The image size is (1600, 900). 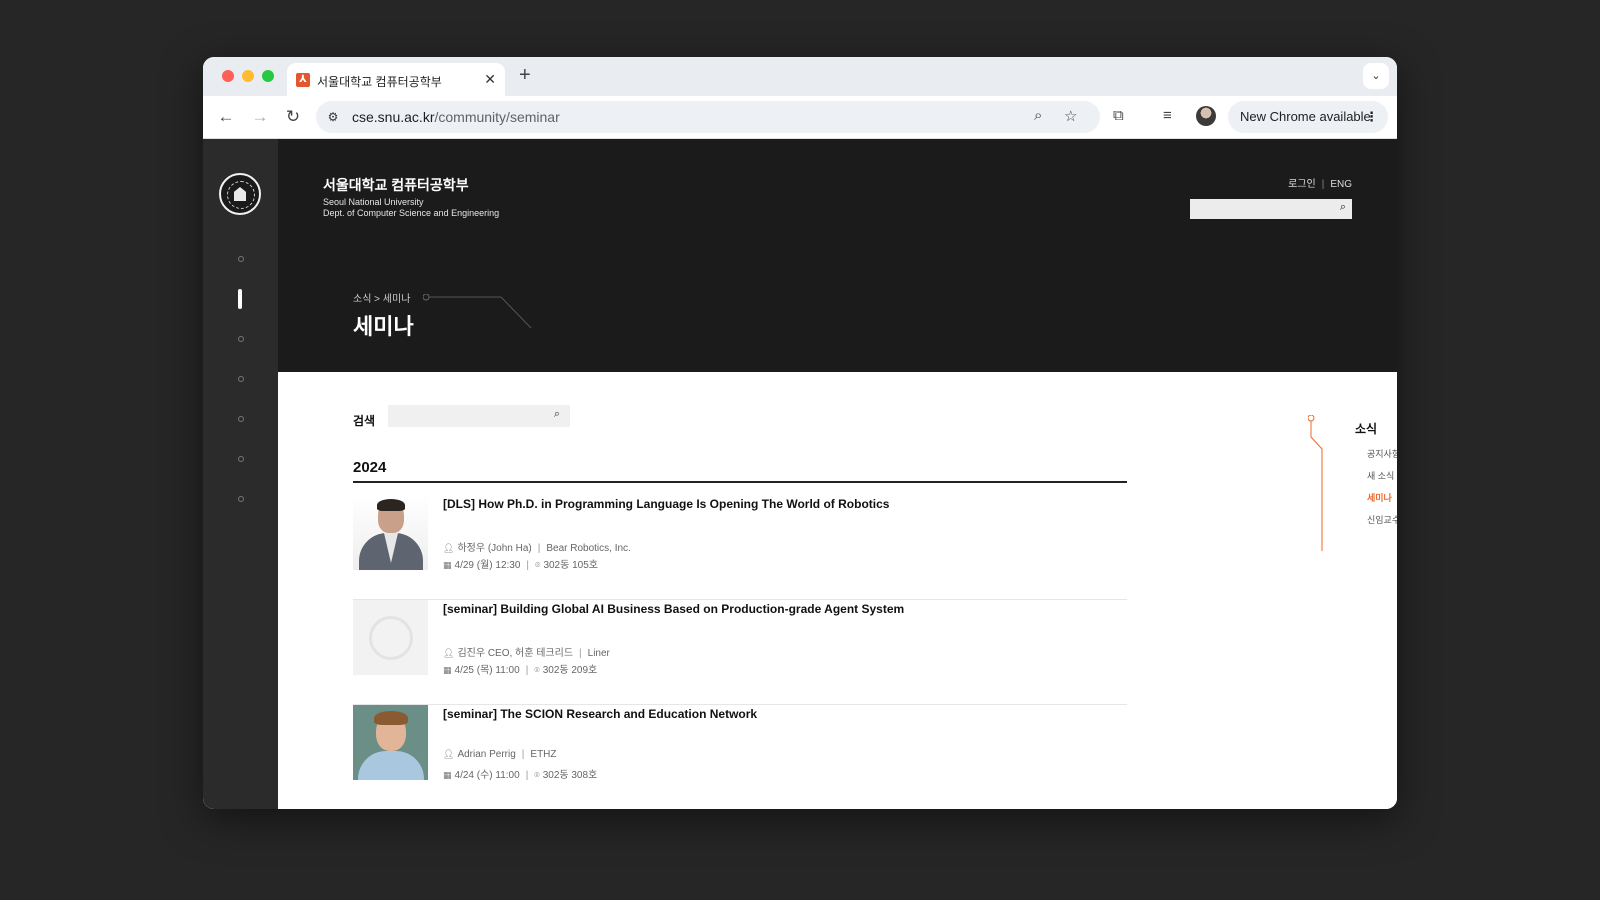 What do you see at coordinates (570, 670) in the screenshot?
I see `seminar-location: 302동 209호` at bounding box center [570, 670].